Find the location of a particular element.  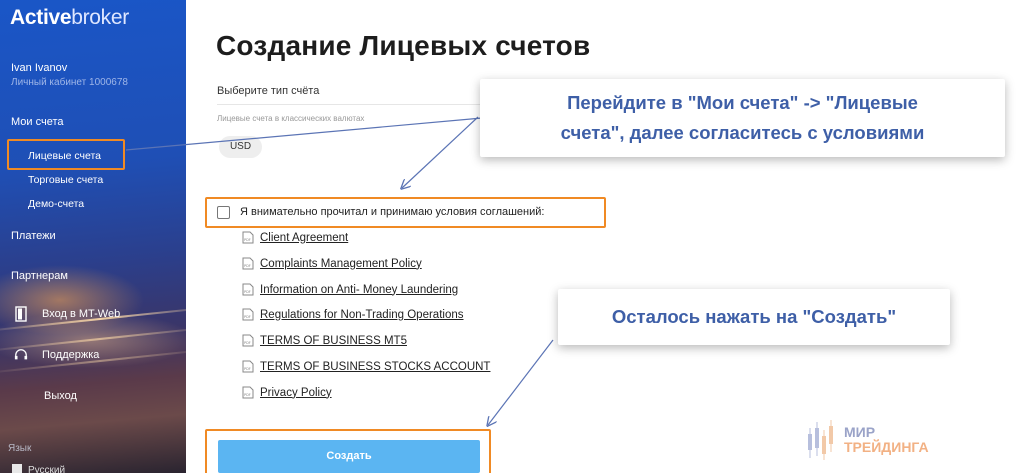

nav-mt-web: Вход в MT-Web is located at coordinates (67, 314).